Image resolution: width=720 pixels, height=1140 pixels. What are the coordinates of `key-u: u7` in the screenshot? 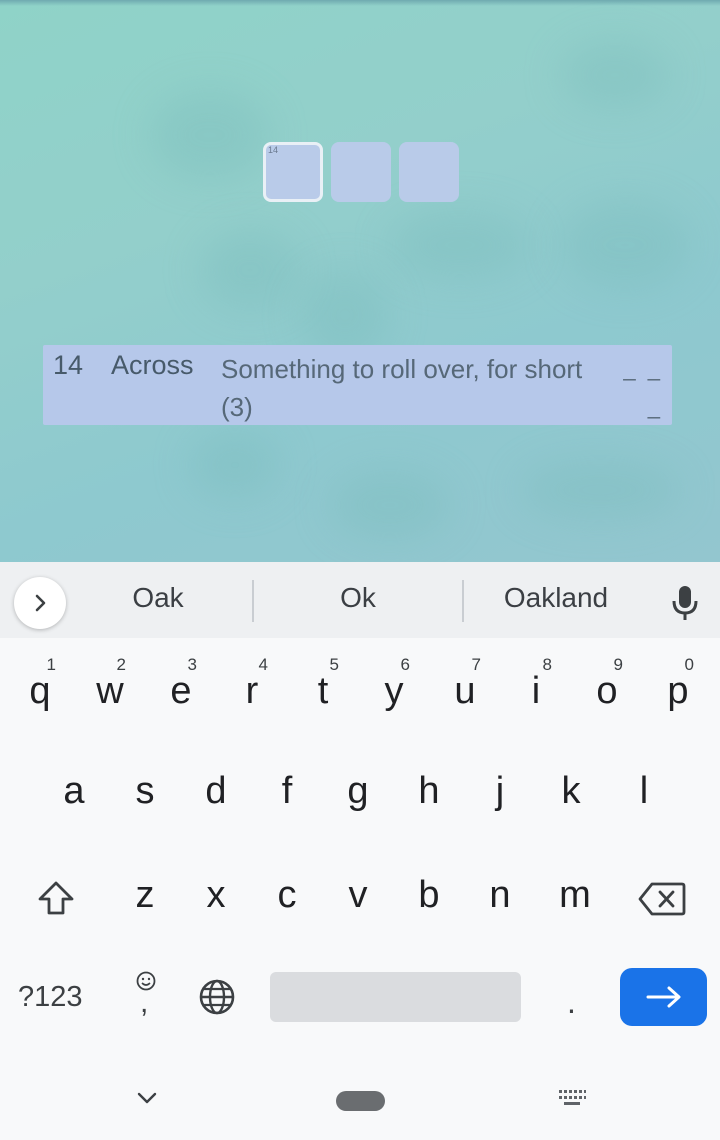 It's located at (465, 684).